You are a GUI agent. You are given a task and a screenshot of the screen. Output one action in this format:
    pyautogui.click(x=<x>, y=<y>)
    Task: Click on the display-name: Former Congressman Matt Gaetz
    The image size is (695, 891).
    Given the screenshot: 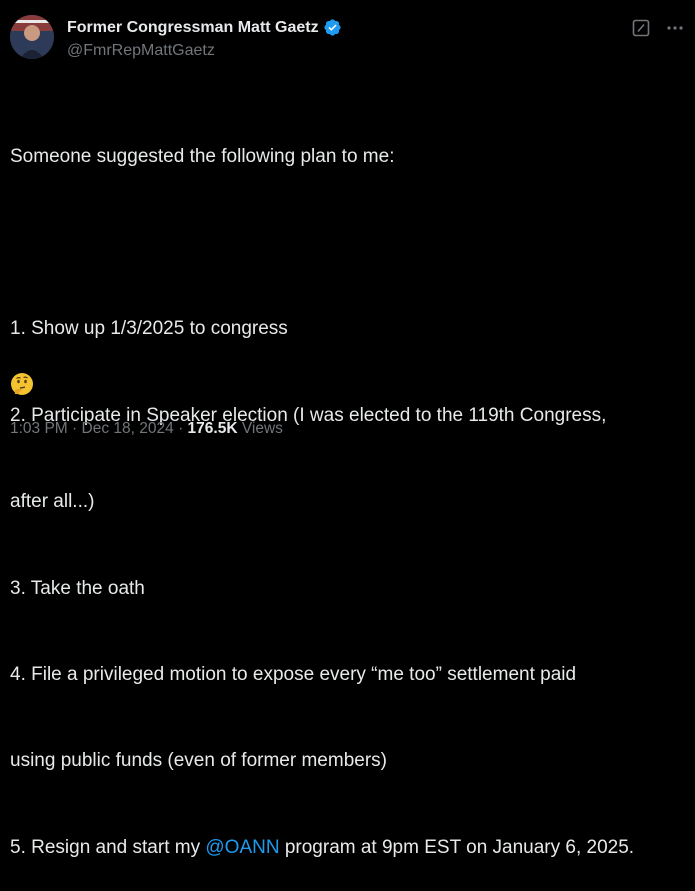 What is the action you would take?
    pyautogui.click(x=193, y=28)
    